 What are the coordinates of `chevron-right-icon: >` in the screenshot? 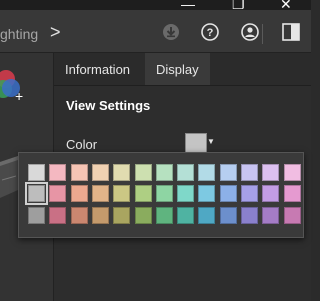 It's located at (55, 32).